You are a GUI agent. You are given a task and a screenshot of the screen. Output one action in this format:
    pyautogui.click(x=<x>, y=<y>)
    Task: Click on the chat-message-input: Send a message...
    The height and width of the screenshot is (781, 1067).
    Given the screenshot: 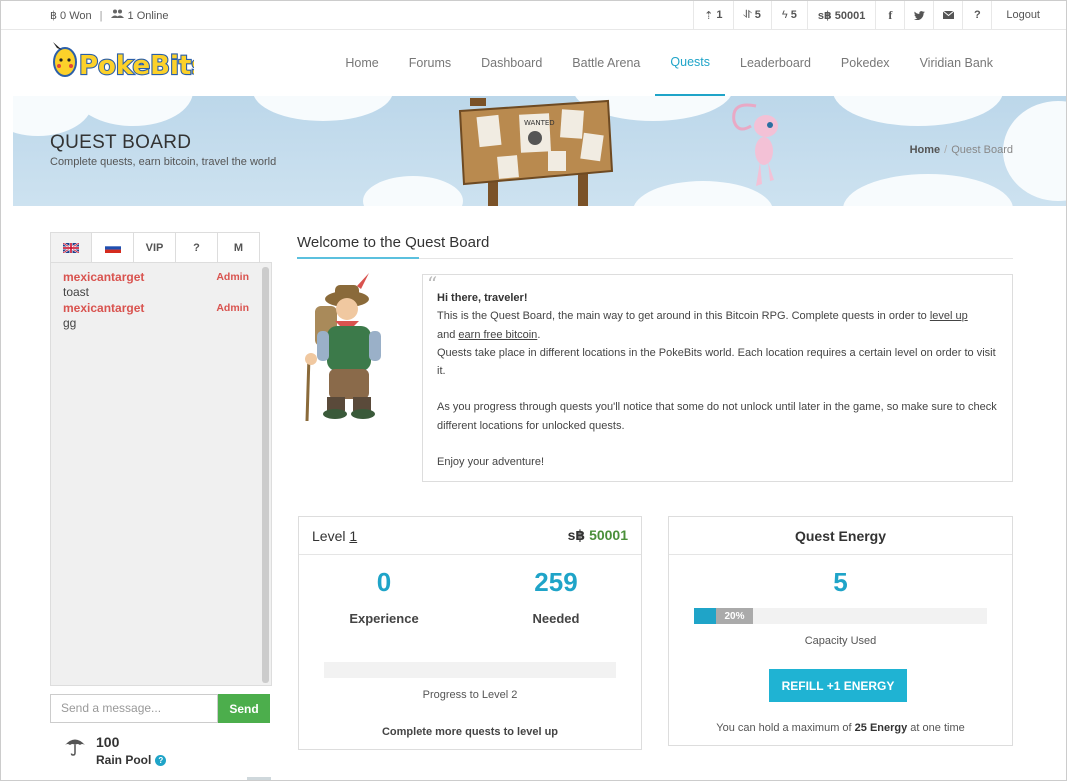 What is the action you would take?
    pyautogui.click(x=134, y=708)
    